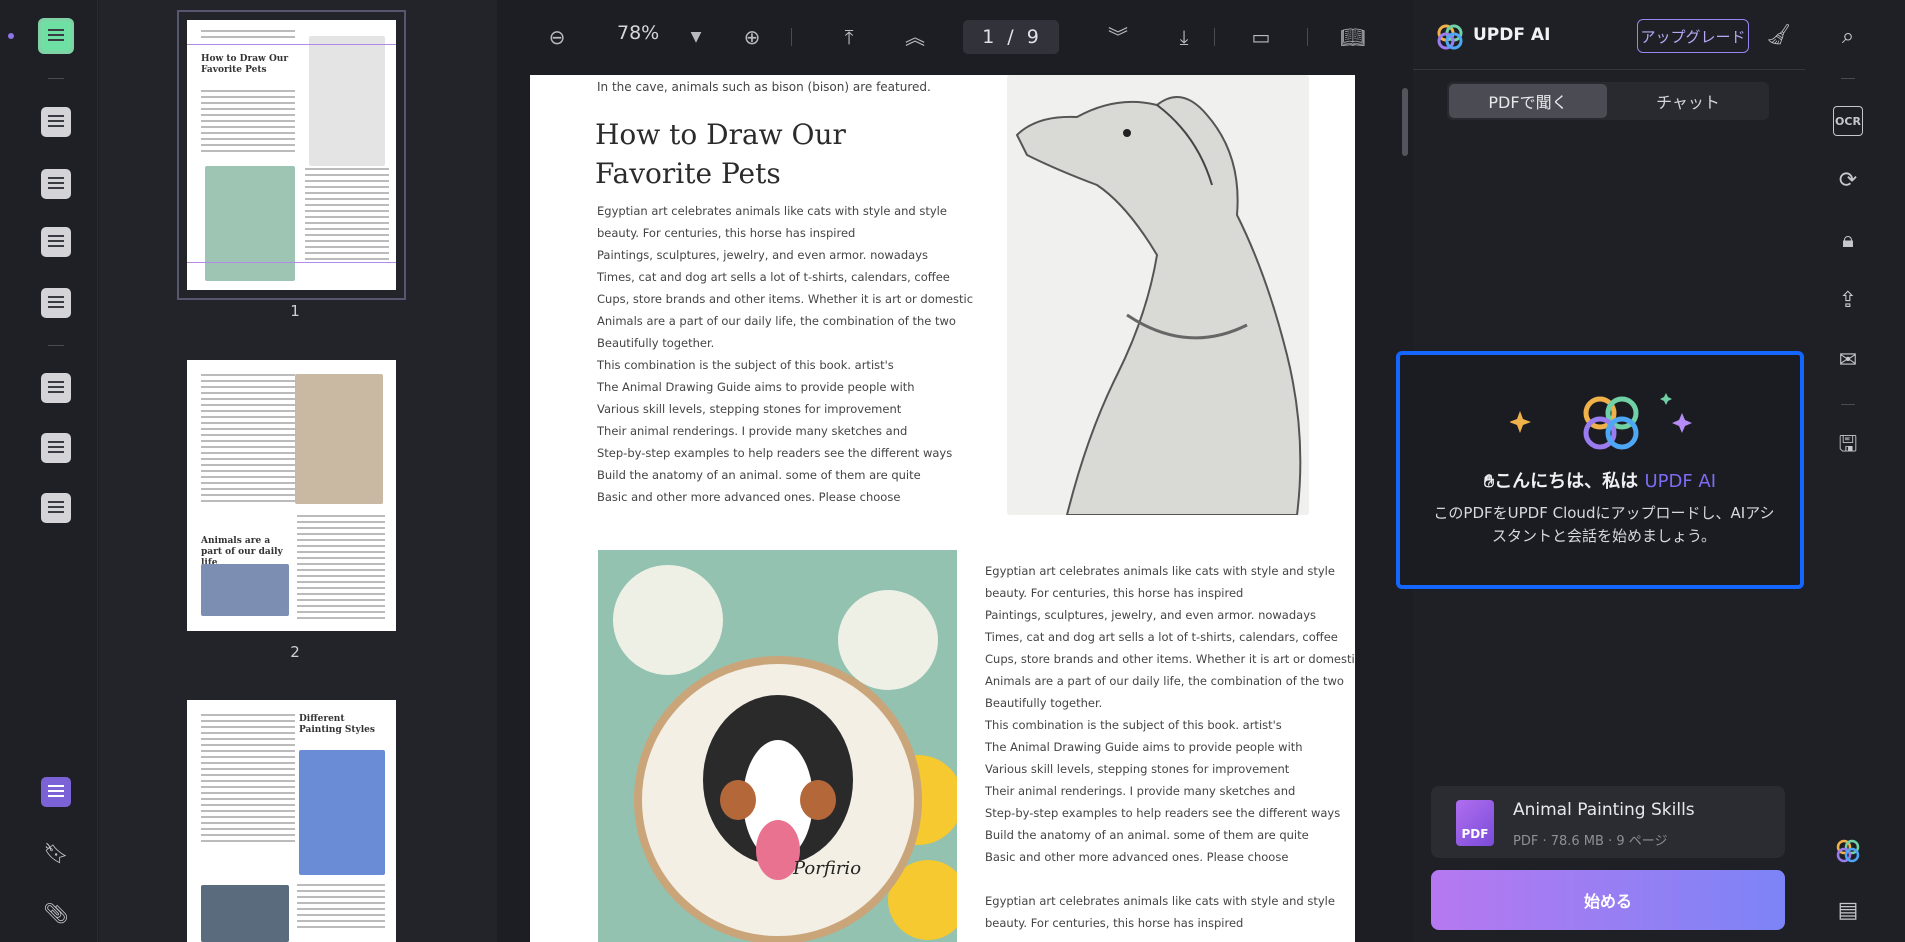 Image resolution: width=1905 pixels, height=942 pixels. Describe the element at coordinates (1566, 481) in the screenshot. I see `greeting-text: こんにちは、私は` at that location.